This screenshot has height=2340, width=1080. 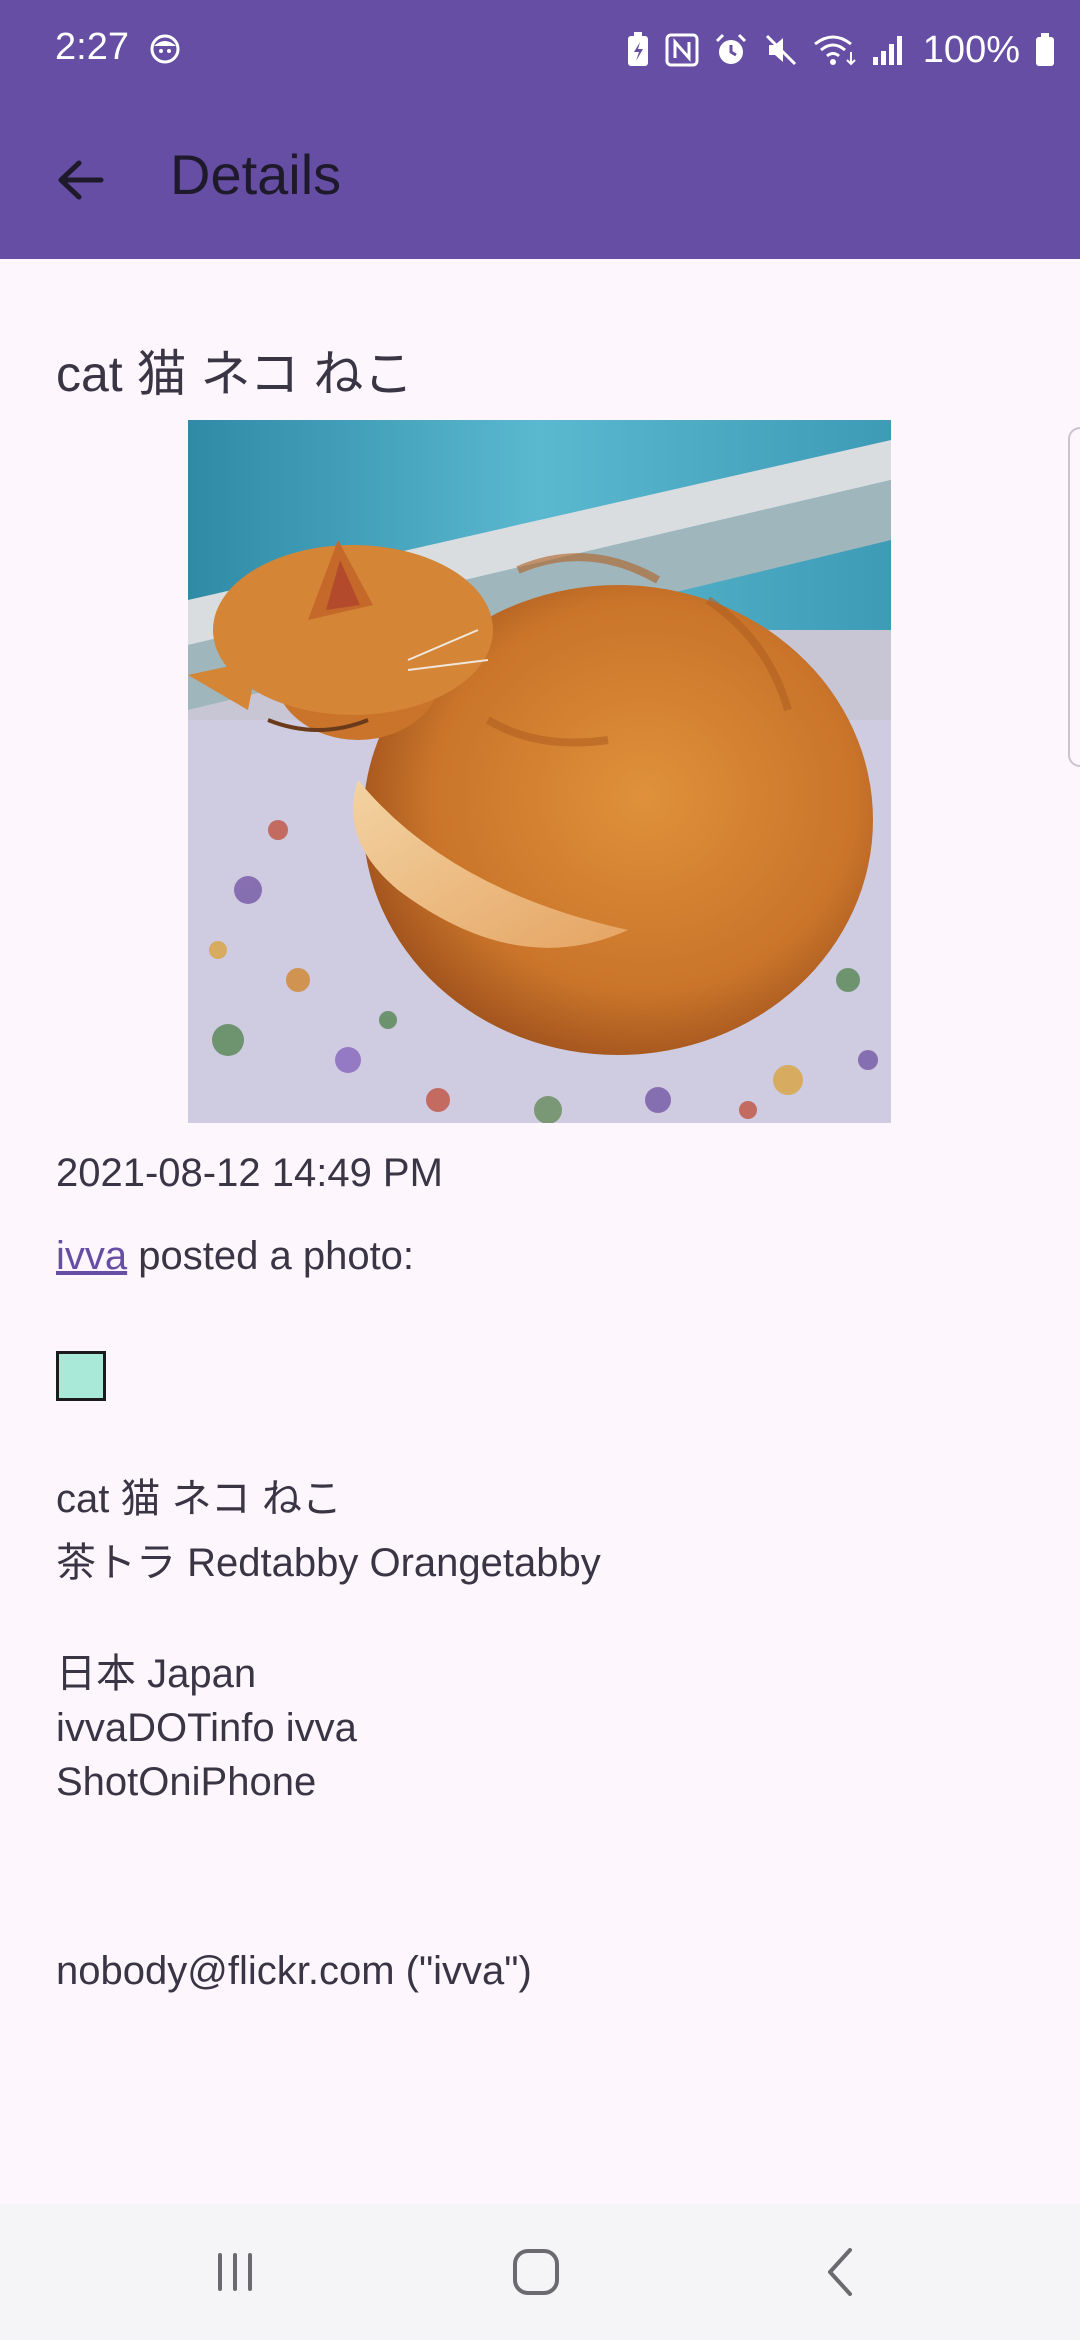 What do you see at coordinates (294, 1971) in the screenshot?
I see `author-email: nobody@flickr.com ("ivva")` at bounding box center [294, 1971].